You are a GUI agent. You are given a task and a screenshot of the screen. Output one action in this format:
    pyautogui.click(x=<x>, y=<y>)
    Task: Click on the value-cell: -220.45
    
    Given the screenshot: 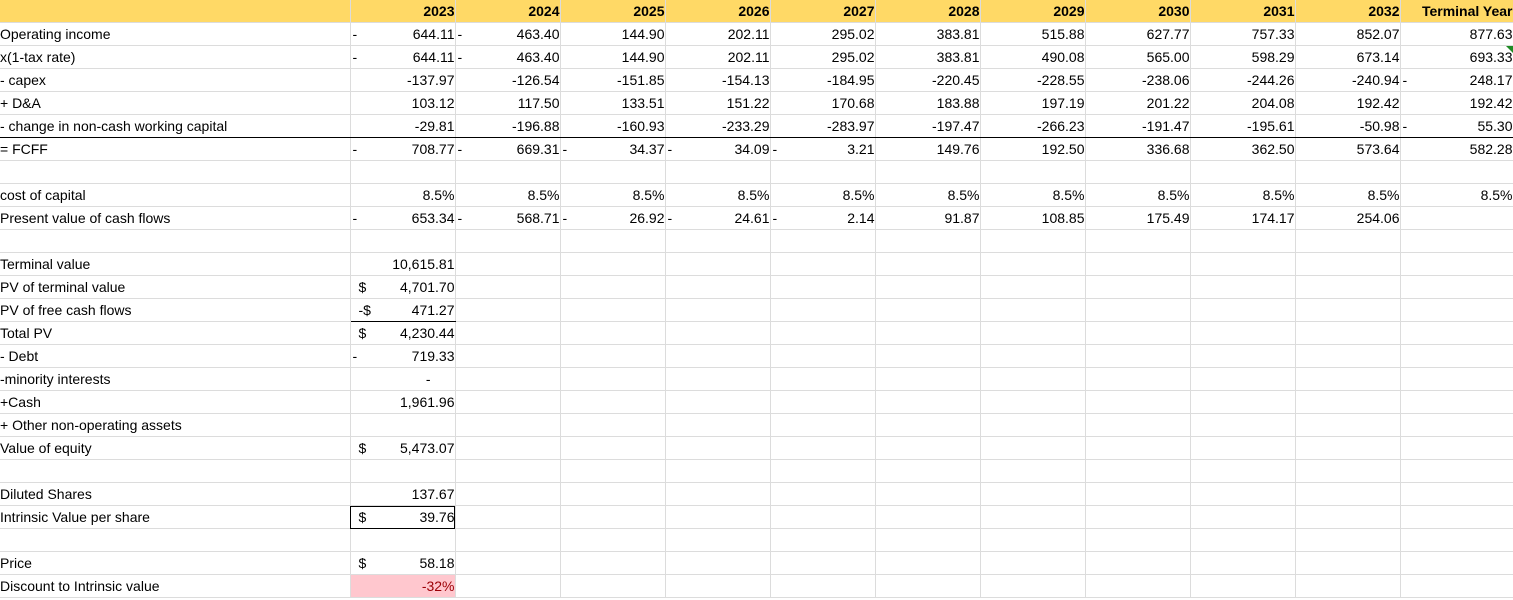 What is the action you would take?
    pyautogui.click(x=928, y=80)
    